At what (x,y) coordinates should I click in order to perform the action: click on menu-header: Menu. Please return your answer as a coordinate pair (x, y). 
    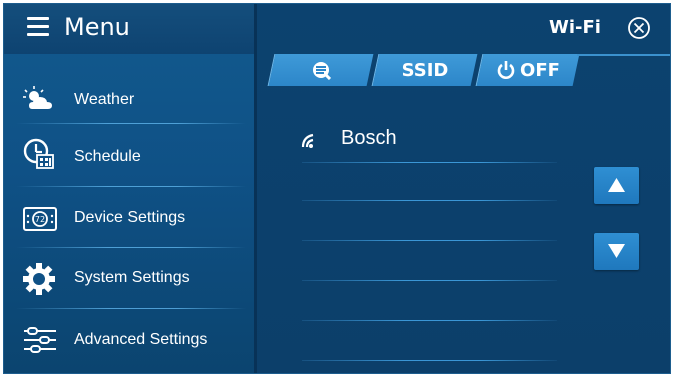
    Looking at the image, I should click on (129, 29).